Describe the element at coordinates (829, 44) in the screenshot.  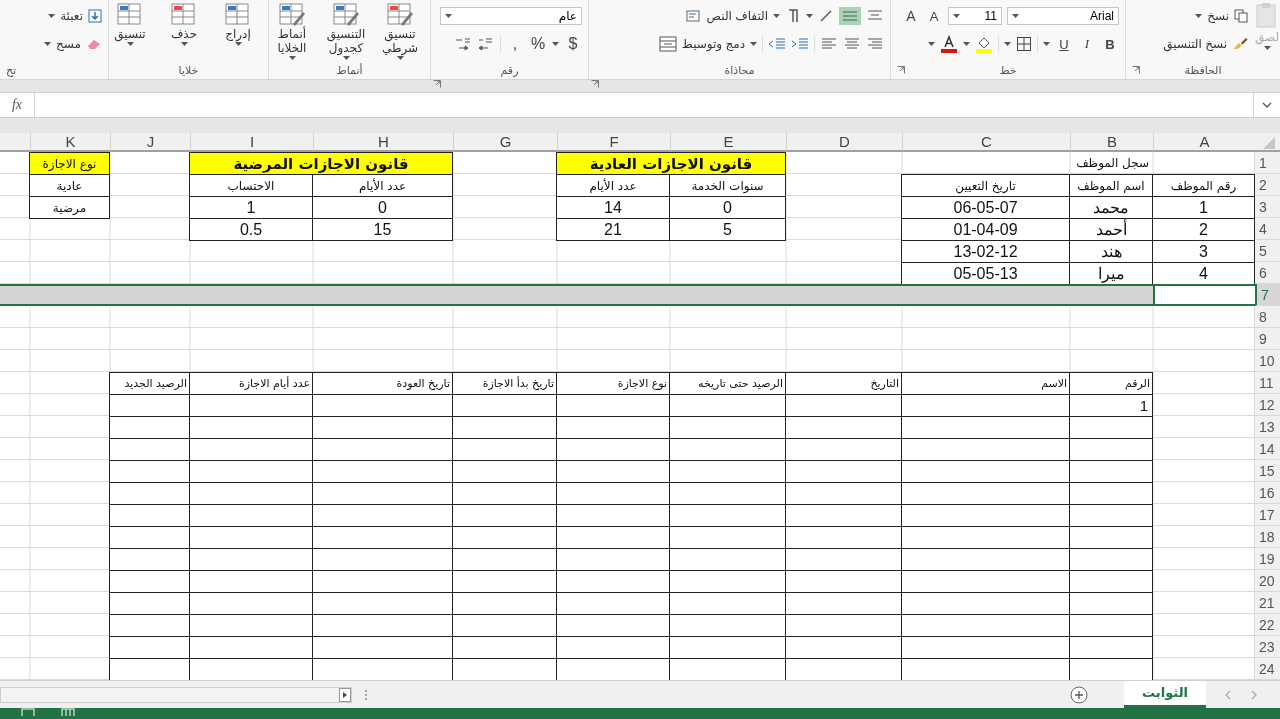
I see `align-left-icon` at that location.